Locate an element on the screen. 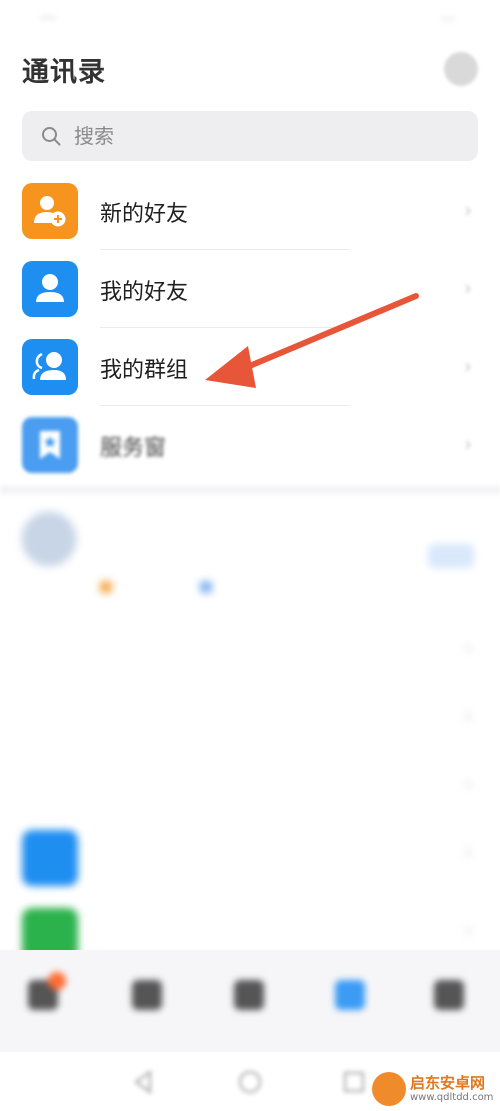 The image size is (500, 1111). page-title: 通讯录 is located at coordinates (64, 72).